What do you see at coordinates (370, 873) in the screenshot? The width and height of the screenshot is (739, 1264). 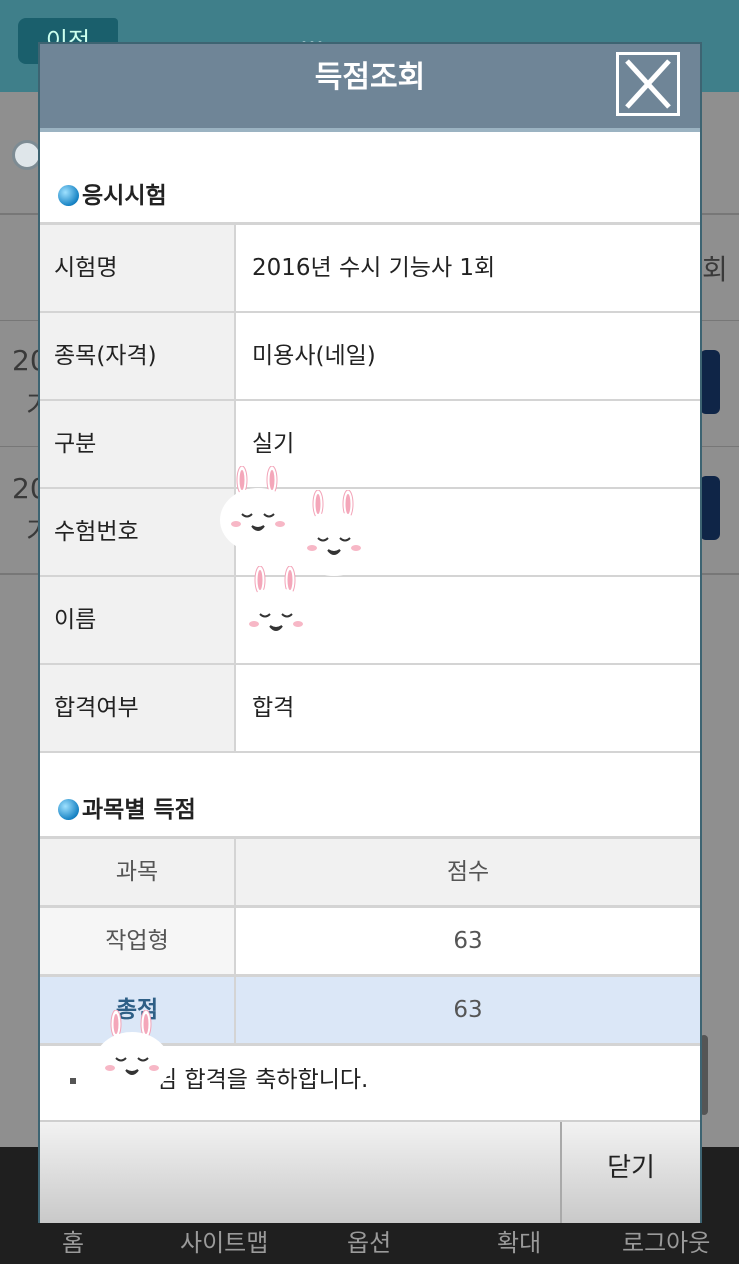 I see `score-table-header: 과목 점수` at bounding box center [370, 873].